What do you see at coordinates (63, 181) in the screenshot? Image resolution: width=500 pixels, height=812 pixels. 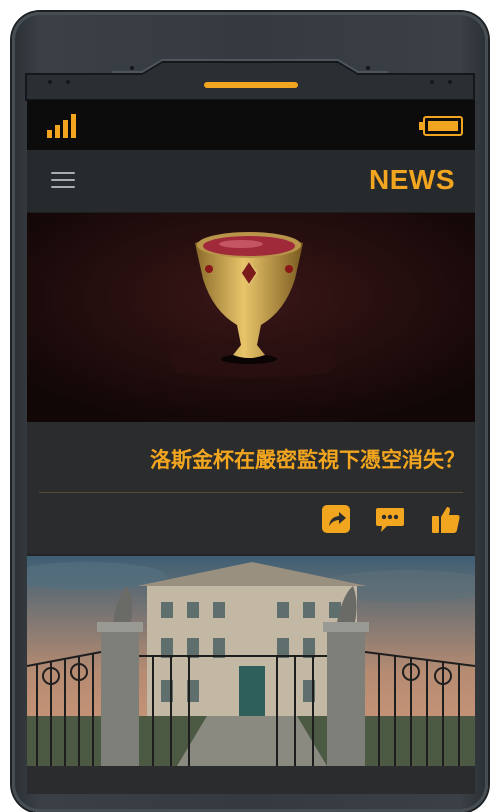 I see `hamburger-menu-icon` at bounding box center [63, 181].